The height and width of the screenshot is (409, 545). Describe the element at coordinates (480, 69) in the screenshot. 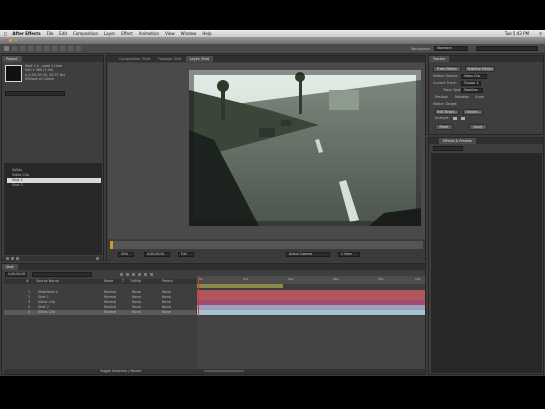

I see `stabilize-motion-button: Stabilize Motion` at that location.